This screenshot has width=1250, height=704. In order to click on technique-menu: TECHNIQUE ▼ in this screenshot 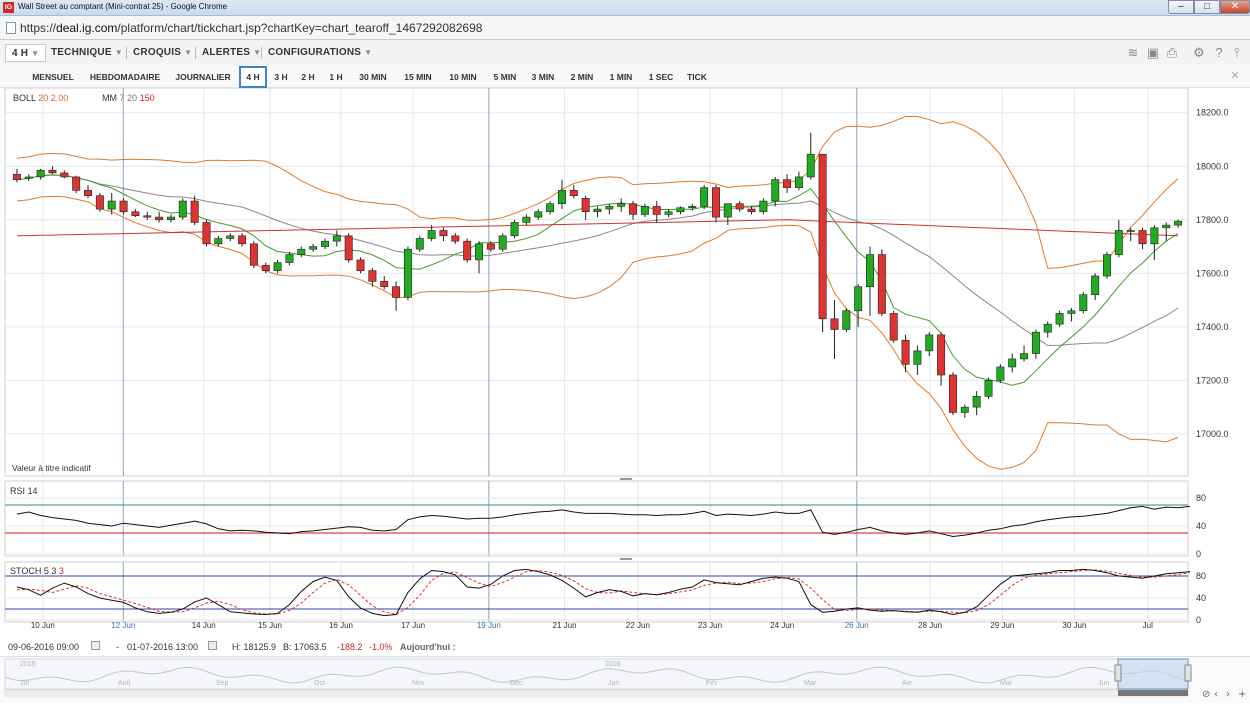, I will do `click(87, 53)`.